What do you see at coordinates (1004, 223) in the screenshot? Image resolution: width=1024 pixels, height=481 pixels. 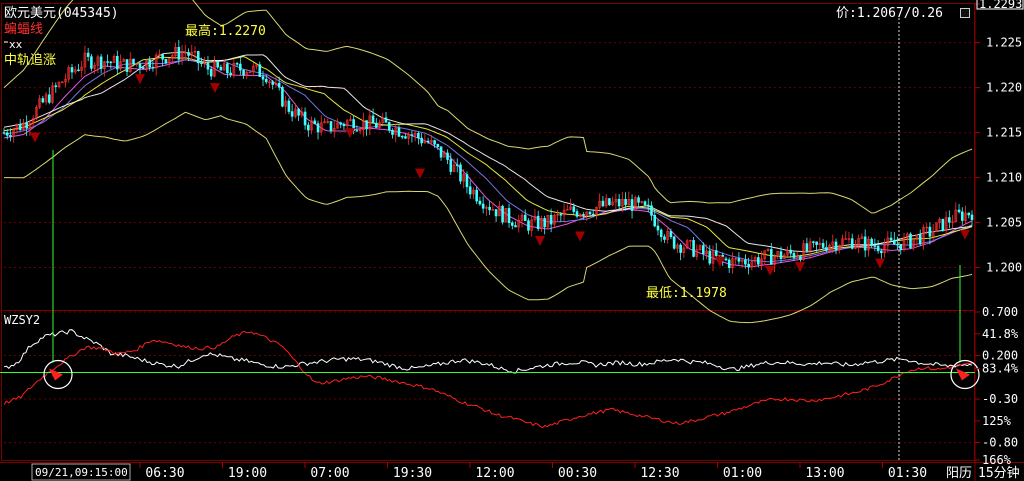 I see `main-tick-label: 1.205` at bounding box center [1004, 223].